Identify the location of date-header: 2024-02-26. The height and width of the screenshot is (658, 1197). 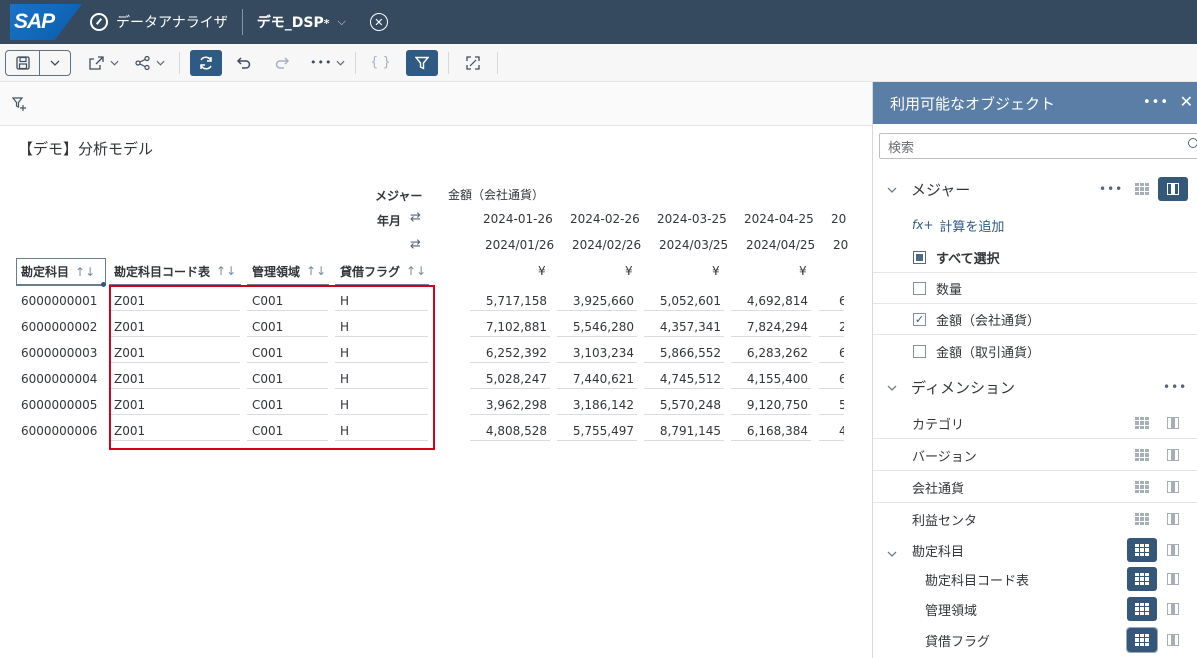
(605, 219).